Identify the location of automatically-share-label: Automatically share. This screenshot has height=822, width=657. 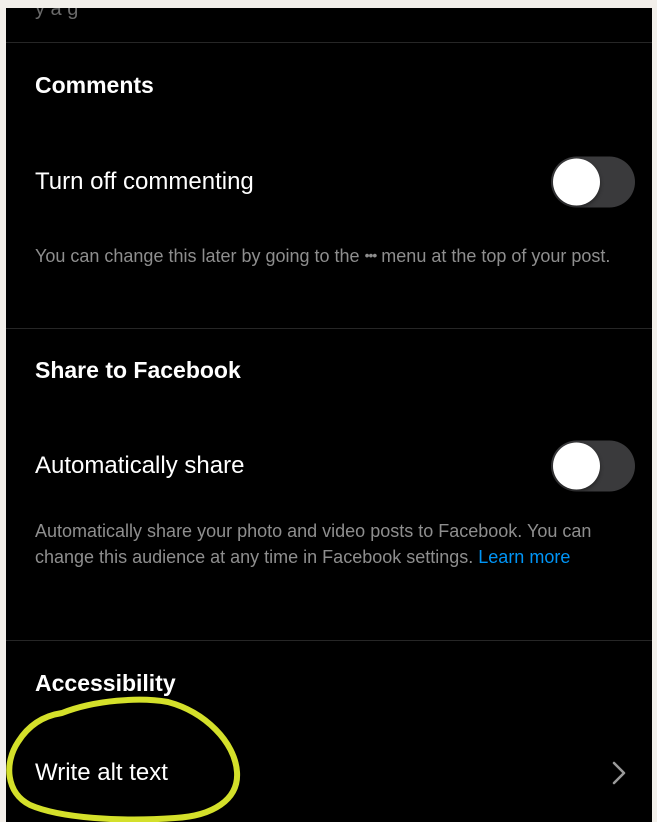
(140, 465).